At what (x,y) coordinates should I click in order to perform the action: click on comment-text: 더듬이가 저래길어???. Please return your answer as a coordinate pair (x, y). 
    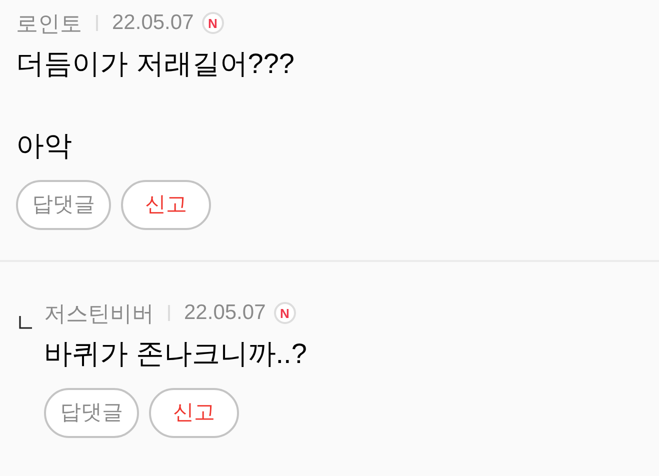
    Looking at the image, I should click on (155, 64).